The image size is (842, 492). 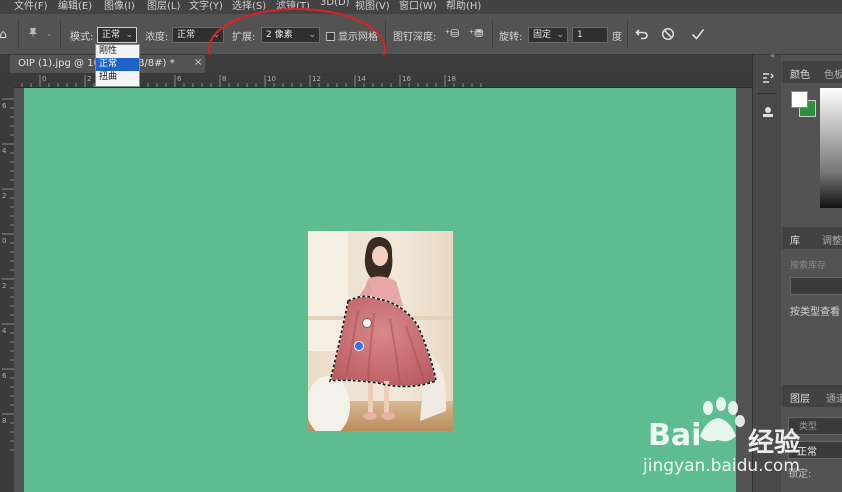 What do you see at coordinates (812, 72) in the screenshot?
I see `color-panel-header: 颜色 色板` at bounding box center [812, 72].